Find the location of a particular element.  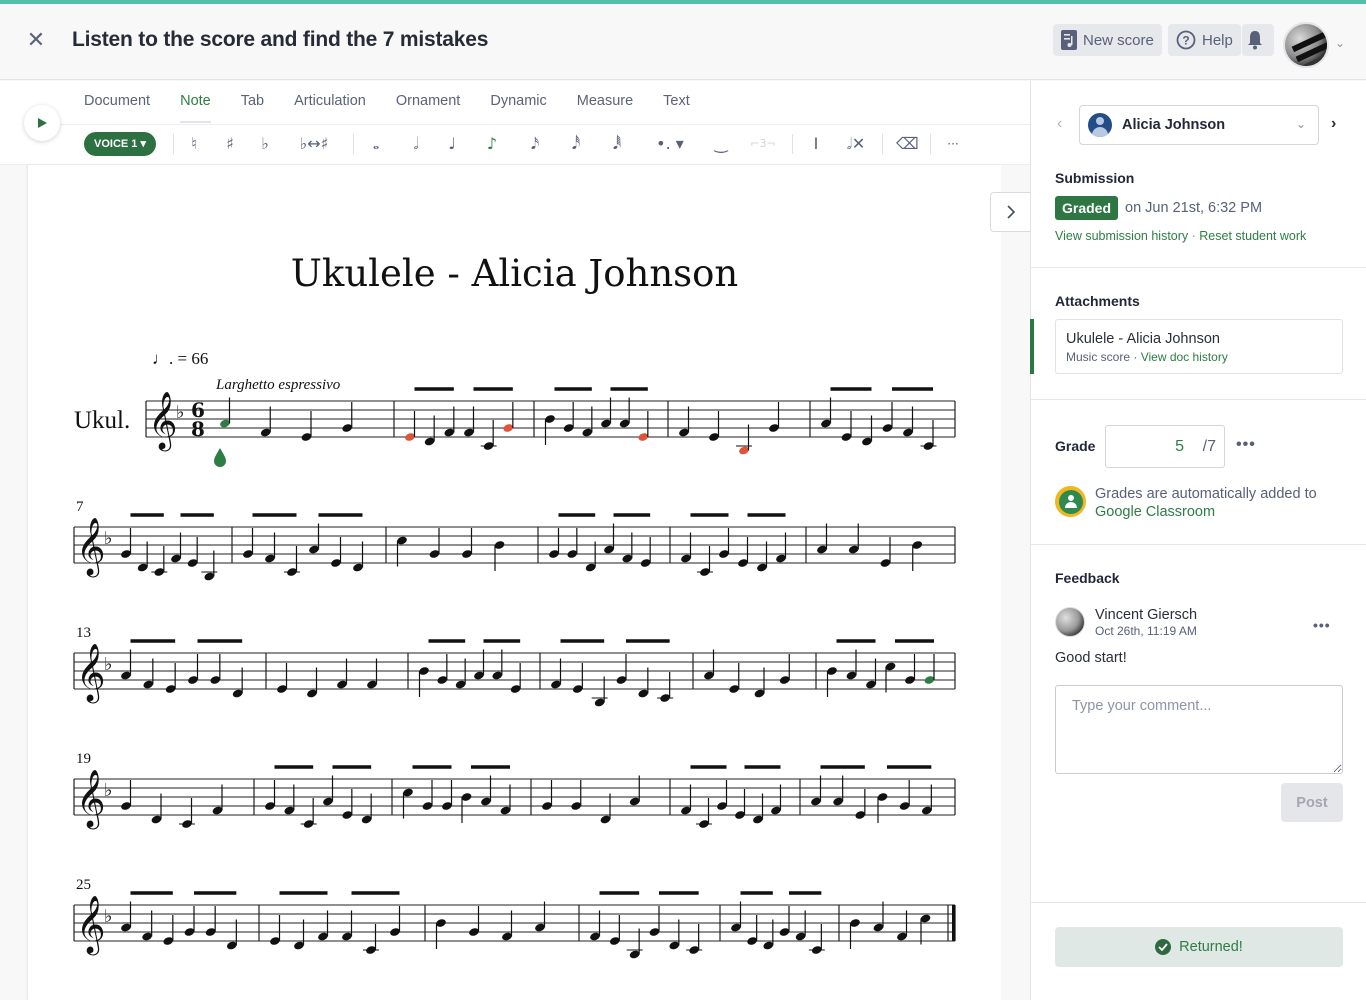

commenter-name: Vincent Giersch is located at coordinates (1146, 615).